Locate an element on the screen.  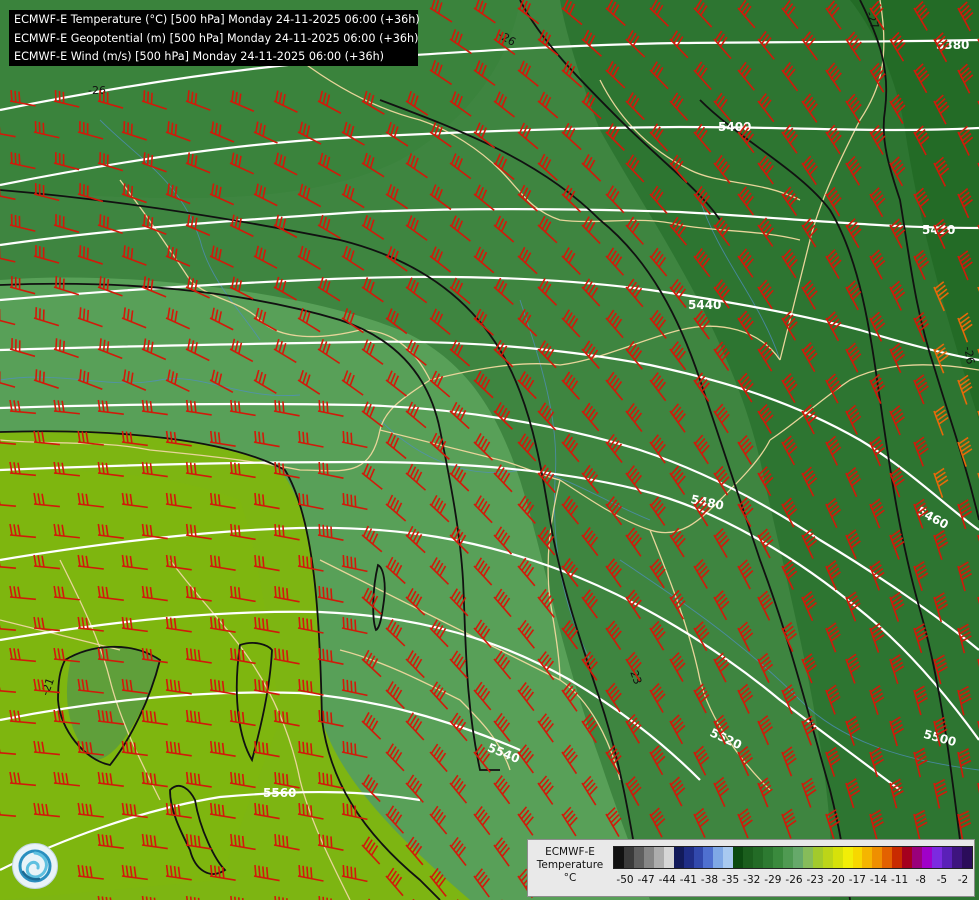
legend-tick-label: -41 is located at coordinates (688, 880).